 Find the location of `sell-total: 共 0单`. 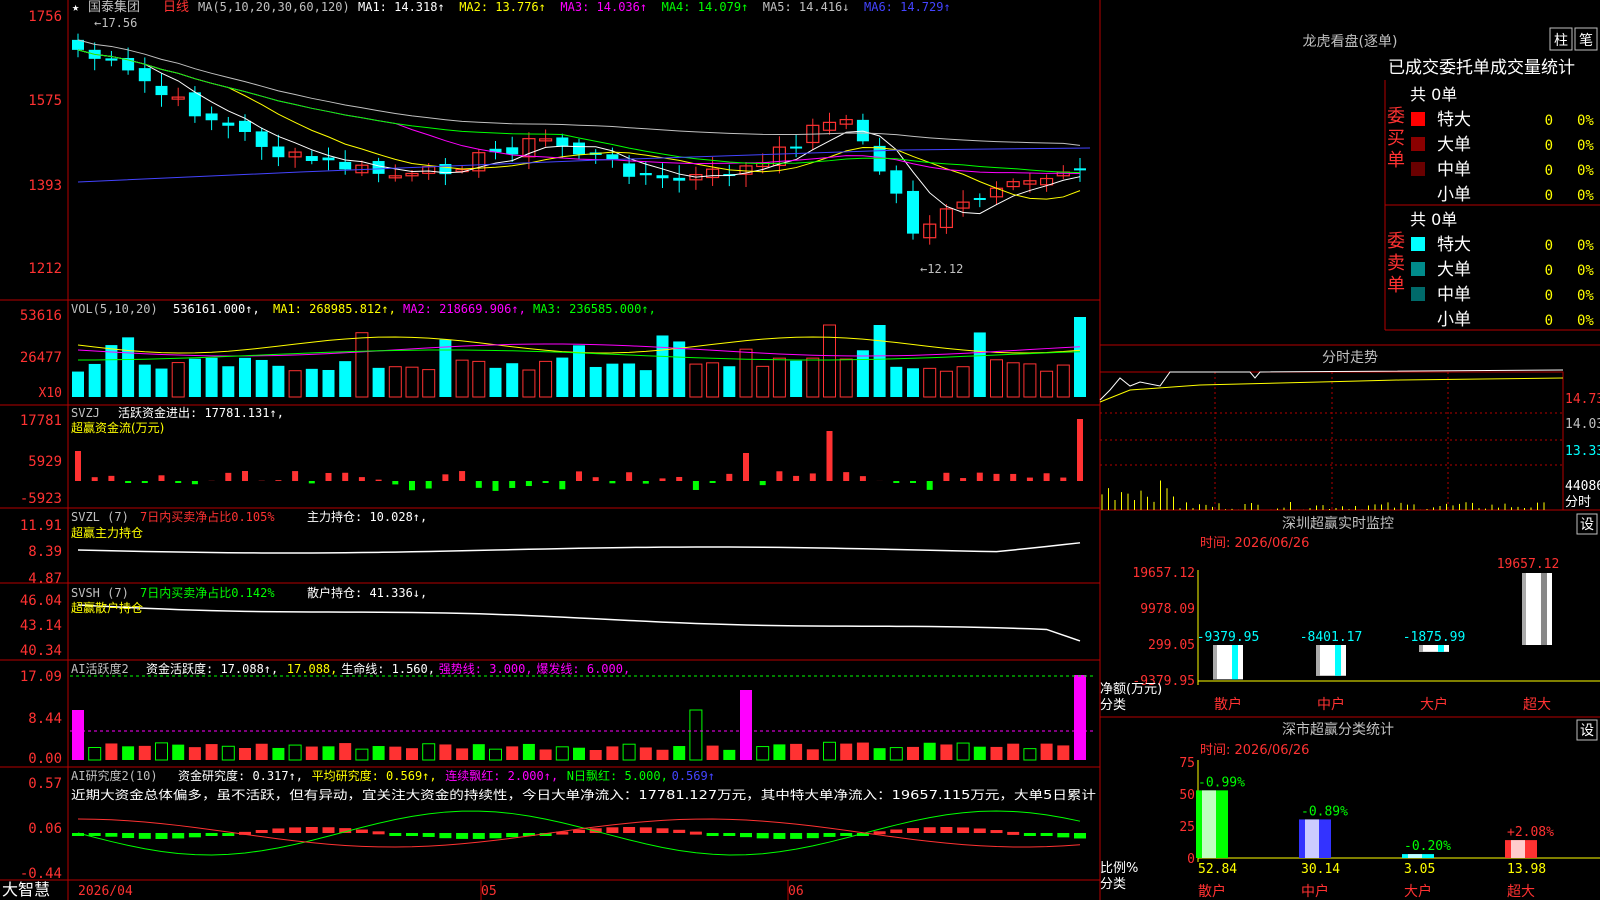

sell-total: 共 0单 is located at coordinates (1433, 219).